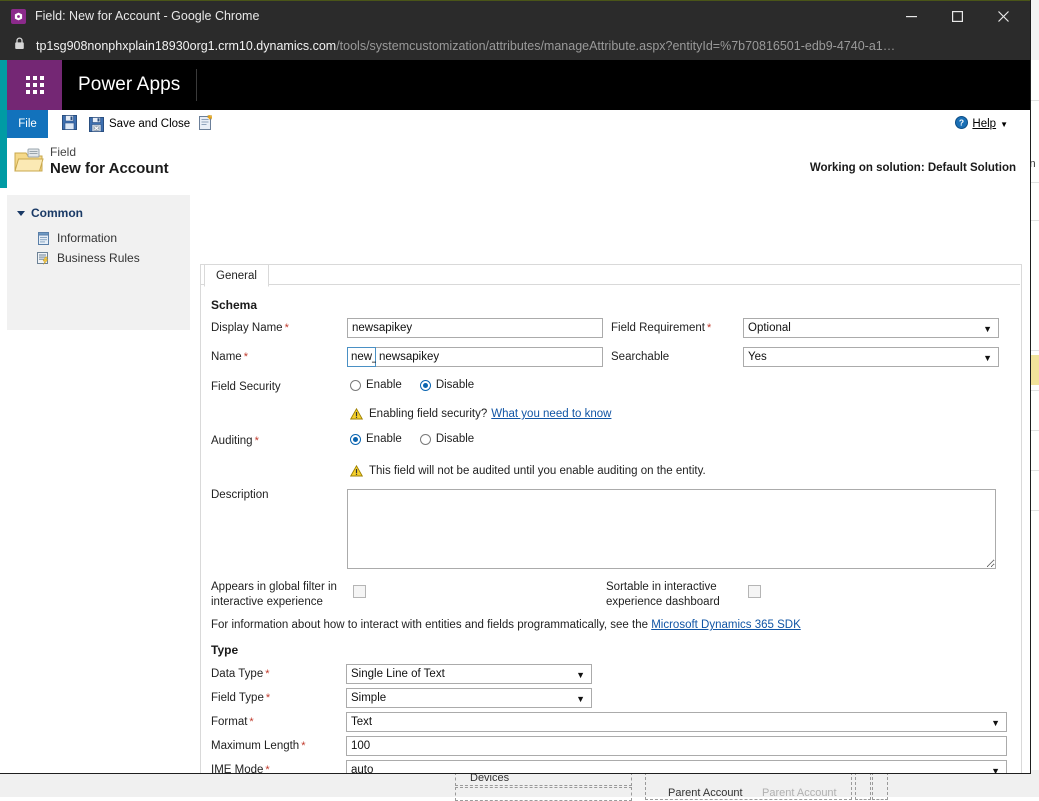 The height and width of the screenshot is (801, 1039). Describe the element at coordinates (229, 357) in the screenshot. I see `name-label: Name *` at that location.